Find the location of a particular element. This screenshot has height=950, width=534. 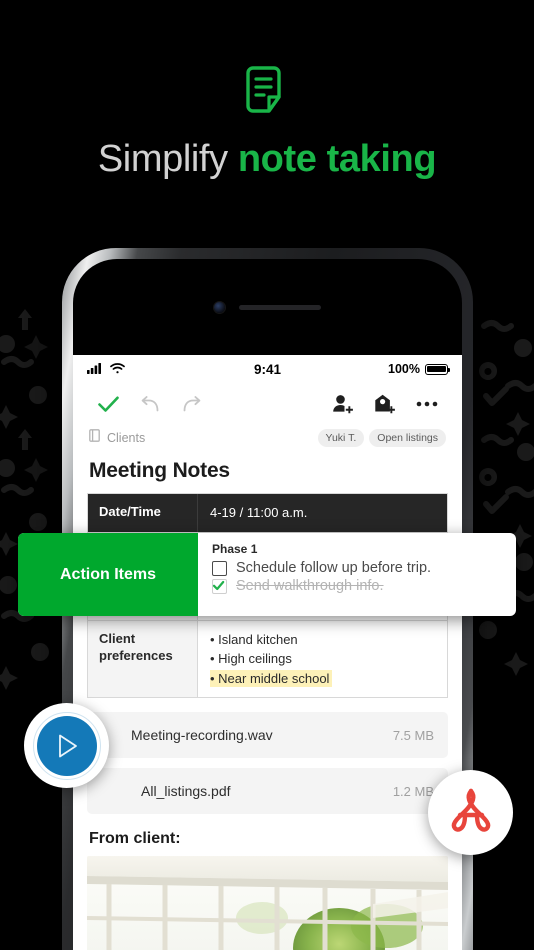

action-items-phase-label: Phase 1 is located at coordinates (235, 549).